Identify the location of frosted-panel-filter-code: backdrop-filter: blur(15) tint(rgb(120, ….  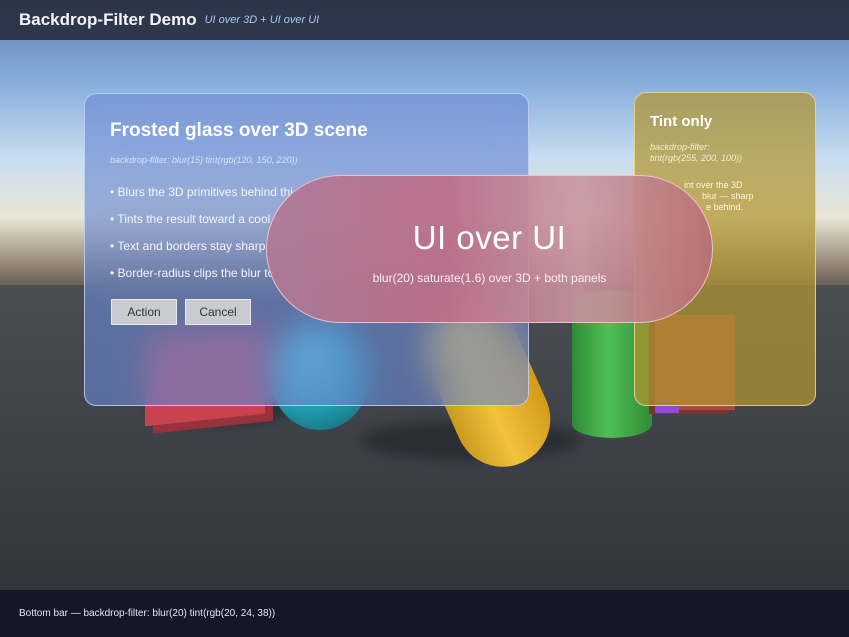
(204, 160).